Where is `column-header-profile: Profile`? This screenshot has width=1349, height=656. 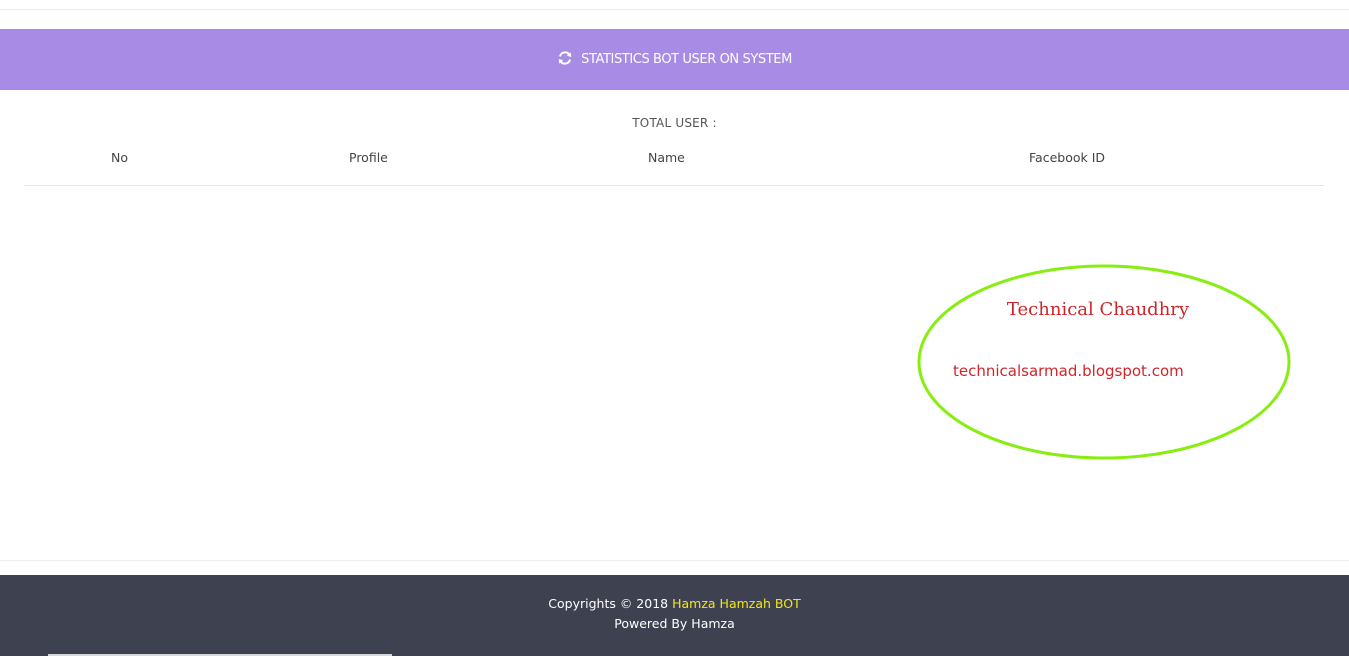
column-header-profile: Profile is located at coordinates (368, 157).